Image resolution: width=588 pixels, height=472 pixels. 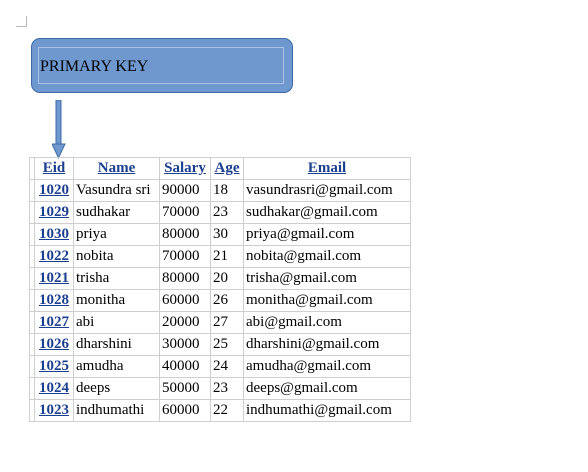 I want to click on cell-name: amudha, so click(x=116, y=366).